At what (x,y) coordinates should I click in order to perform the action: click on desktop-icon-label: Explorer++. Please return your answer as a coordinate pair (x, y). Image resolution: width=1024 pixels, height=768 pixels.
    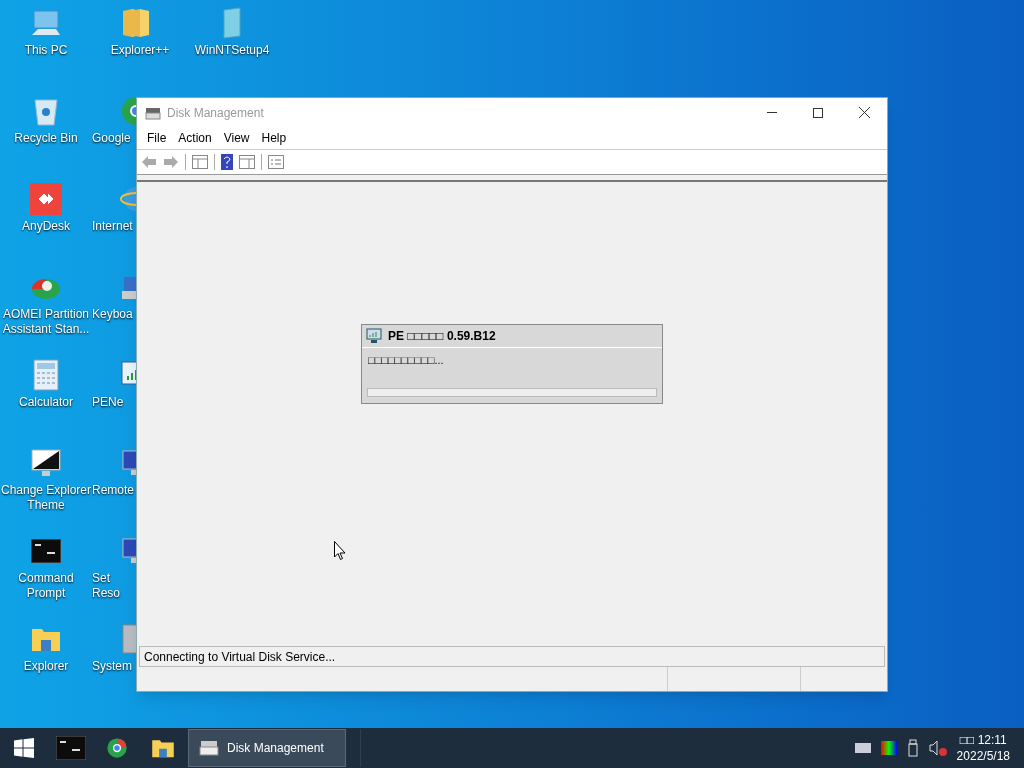
    Looking at the image, I should click on (140, 50).